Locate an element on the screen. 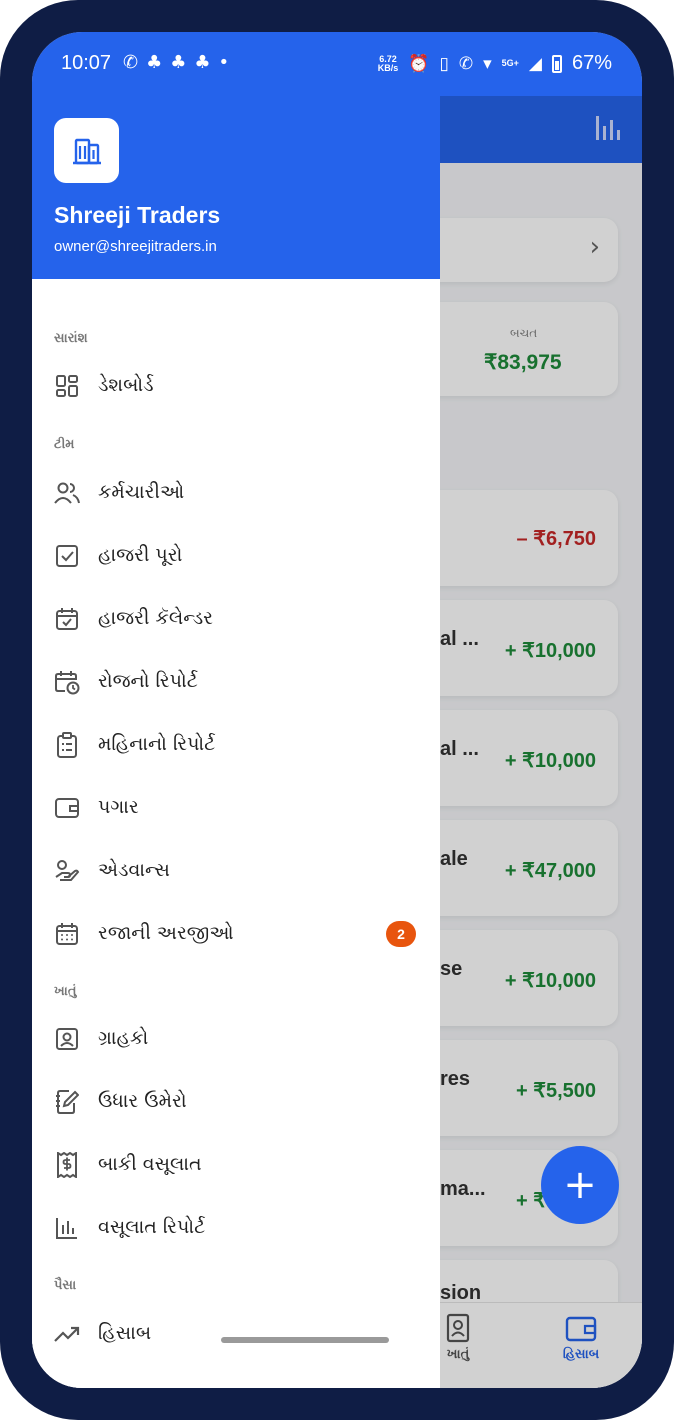 The height and width of the screenshot is (1420, 674). calendar-icon is located at coordinates (67, 934).